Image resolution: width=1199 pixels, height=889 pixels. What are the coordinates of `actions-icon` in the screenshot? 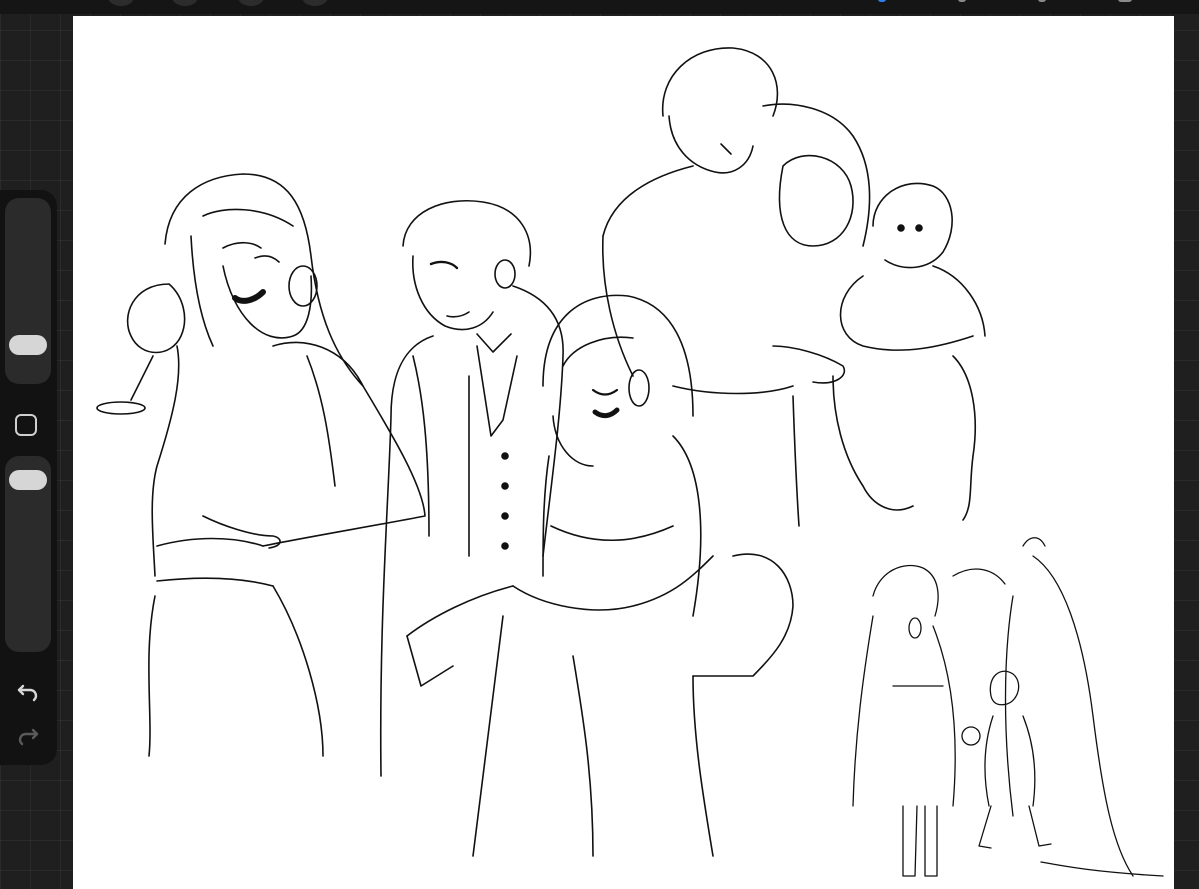 It's located at (185, 3).